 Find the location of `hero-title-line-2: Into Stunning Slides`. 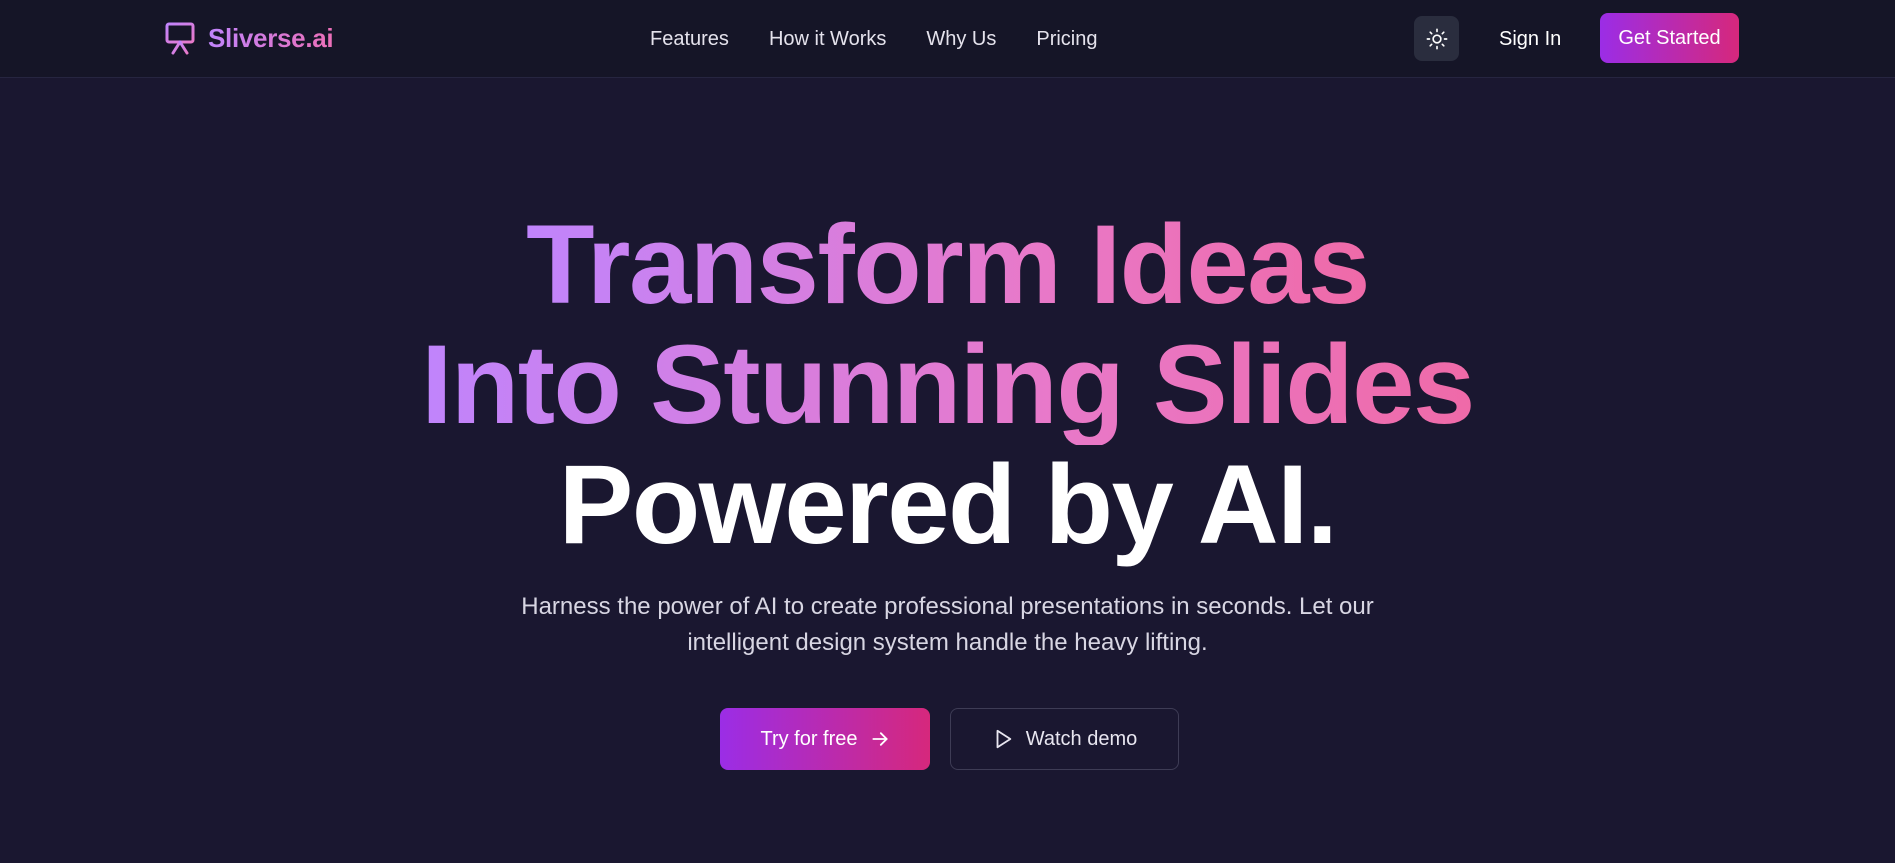

hero-title-line-2: Into Stunning Slides is located at coordinates (948, 384).